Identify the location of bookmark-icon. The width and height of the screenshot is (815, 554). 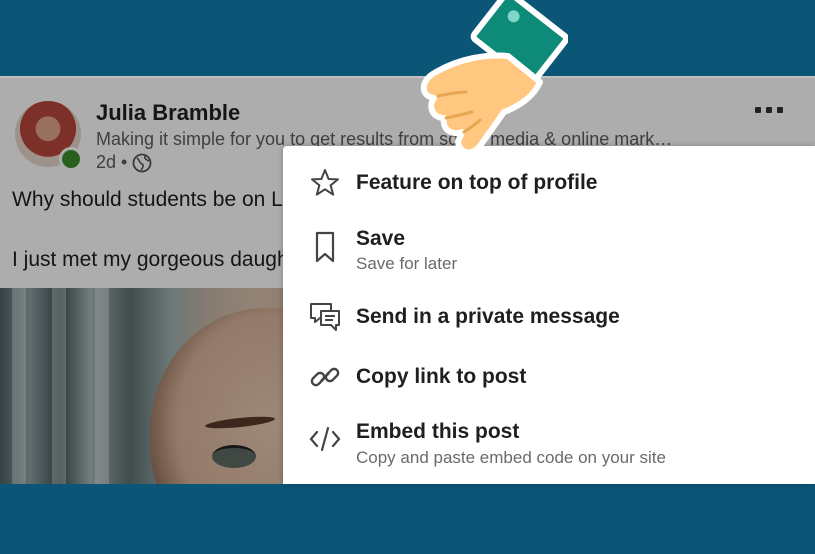
(325, 247).